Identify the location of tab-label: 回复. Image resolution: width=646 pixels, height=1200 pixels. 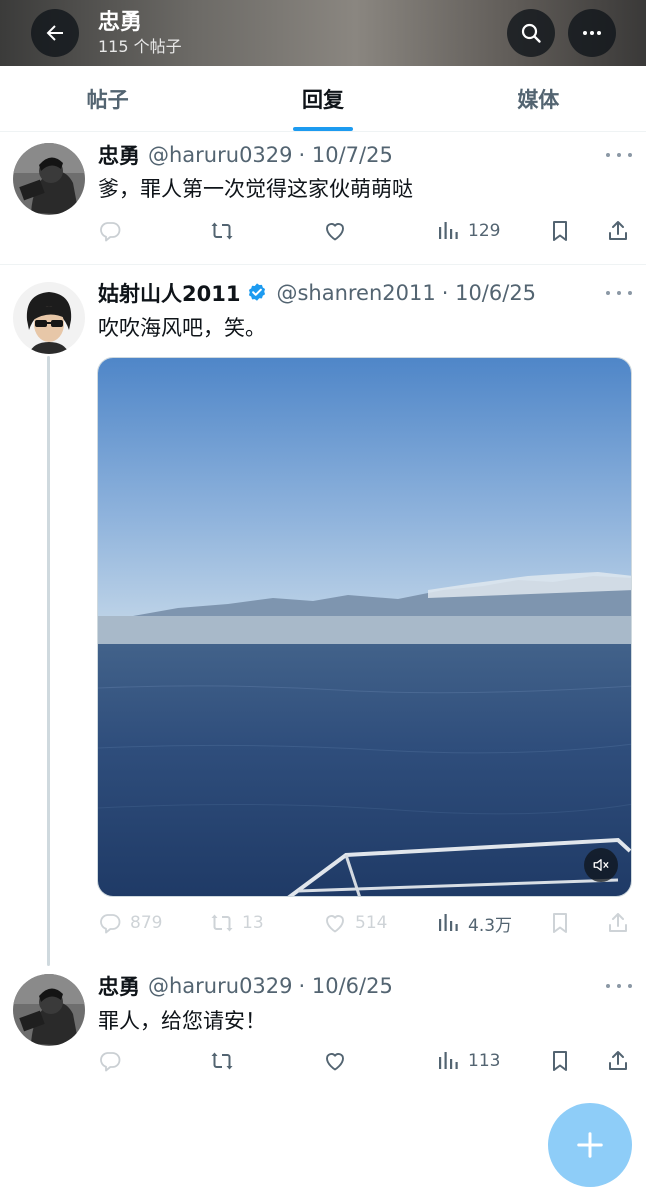
(322, 99).